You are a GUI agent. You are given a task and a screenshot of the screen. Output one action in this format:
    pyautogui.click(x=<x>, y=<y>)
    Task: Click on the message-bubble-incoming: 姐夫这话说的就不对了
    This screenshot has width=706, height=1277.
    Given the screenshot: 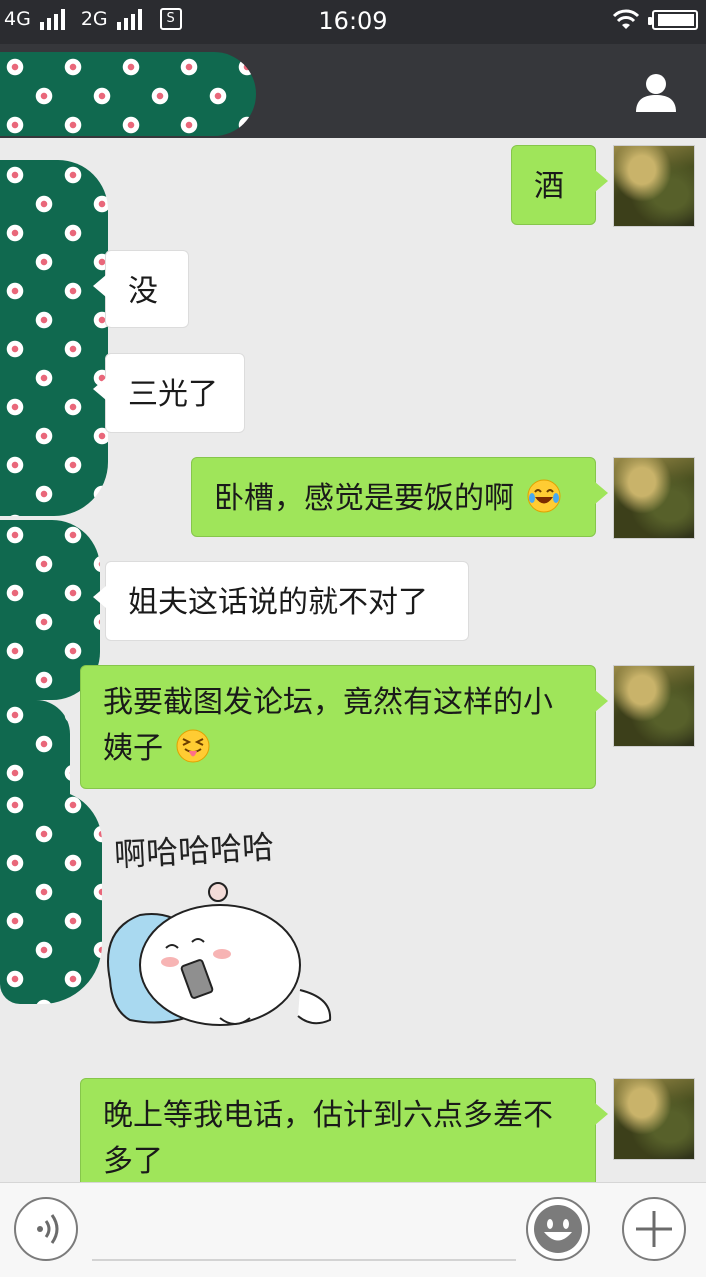 What is the action you would take?
    pyautogui.click(x=281, y=601)
    